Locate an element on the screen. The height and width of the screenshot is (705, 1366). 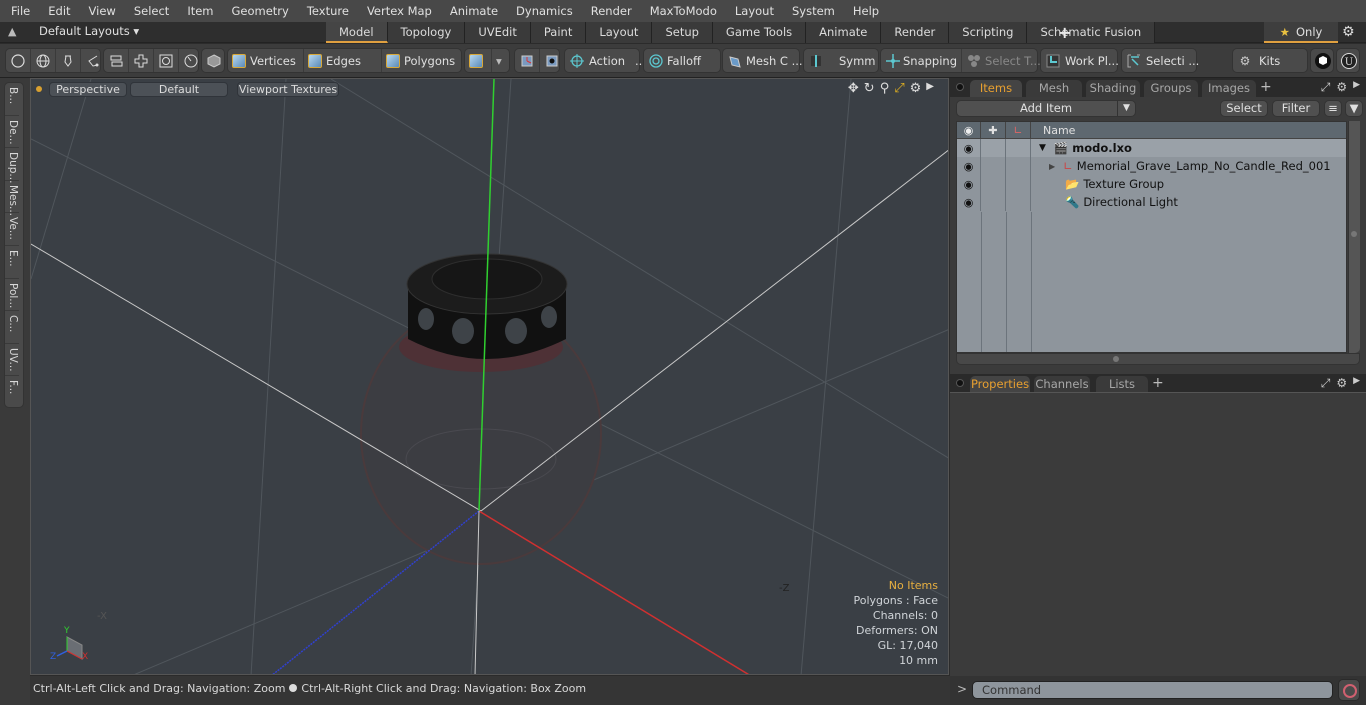
filter-button: Filter is located at coordinates (1296, 108).